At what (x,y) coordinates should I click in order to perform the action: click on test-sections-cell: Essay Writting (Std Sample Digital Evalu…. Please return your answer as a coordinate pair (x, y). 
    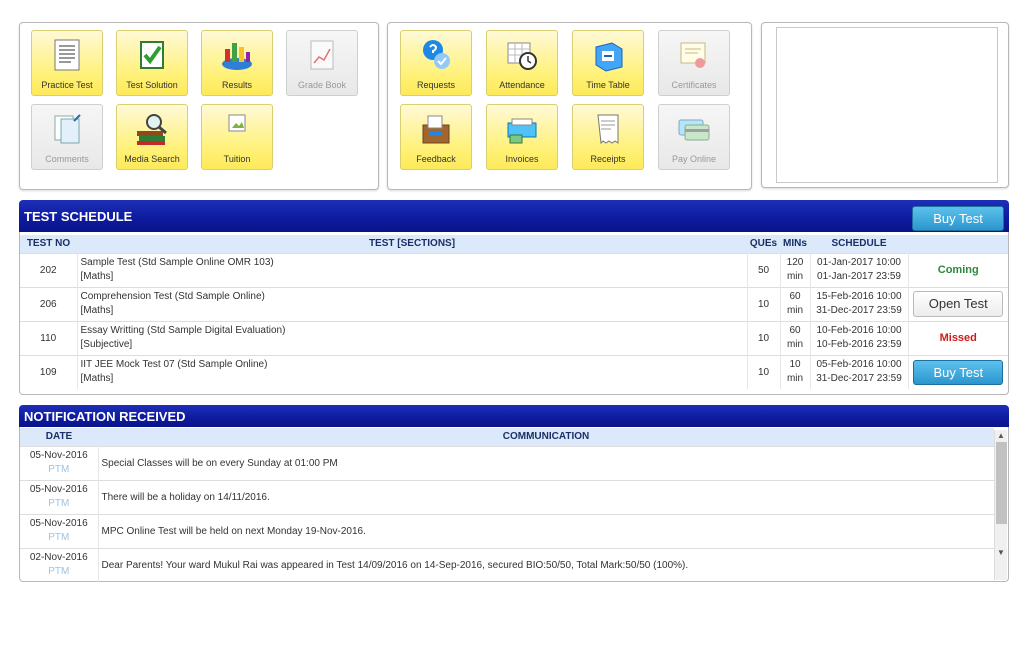
    Looking at the image, I should click on (412, 337).